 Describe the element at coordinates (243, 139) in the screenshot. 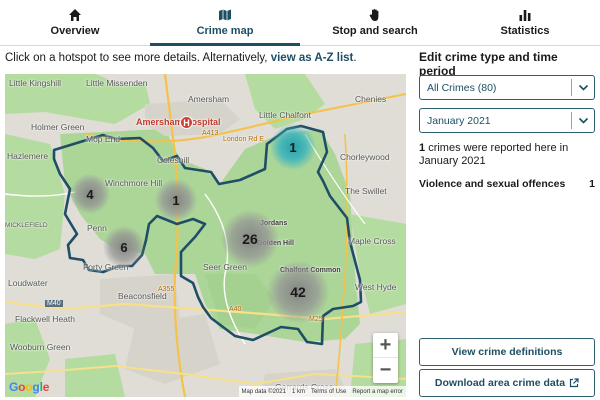

I see `road-label: London Rd E` at that location.